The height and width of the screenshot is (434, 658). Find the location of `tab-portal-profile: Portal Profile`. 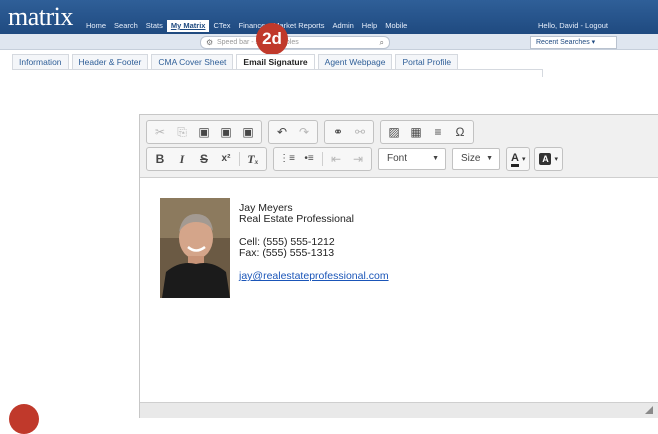

tab-portal-profile: Portal Profile is located at coordinates (427, 62).